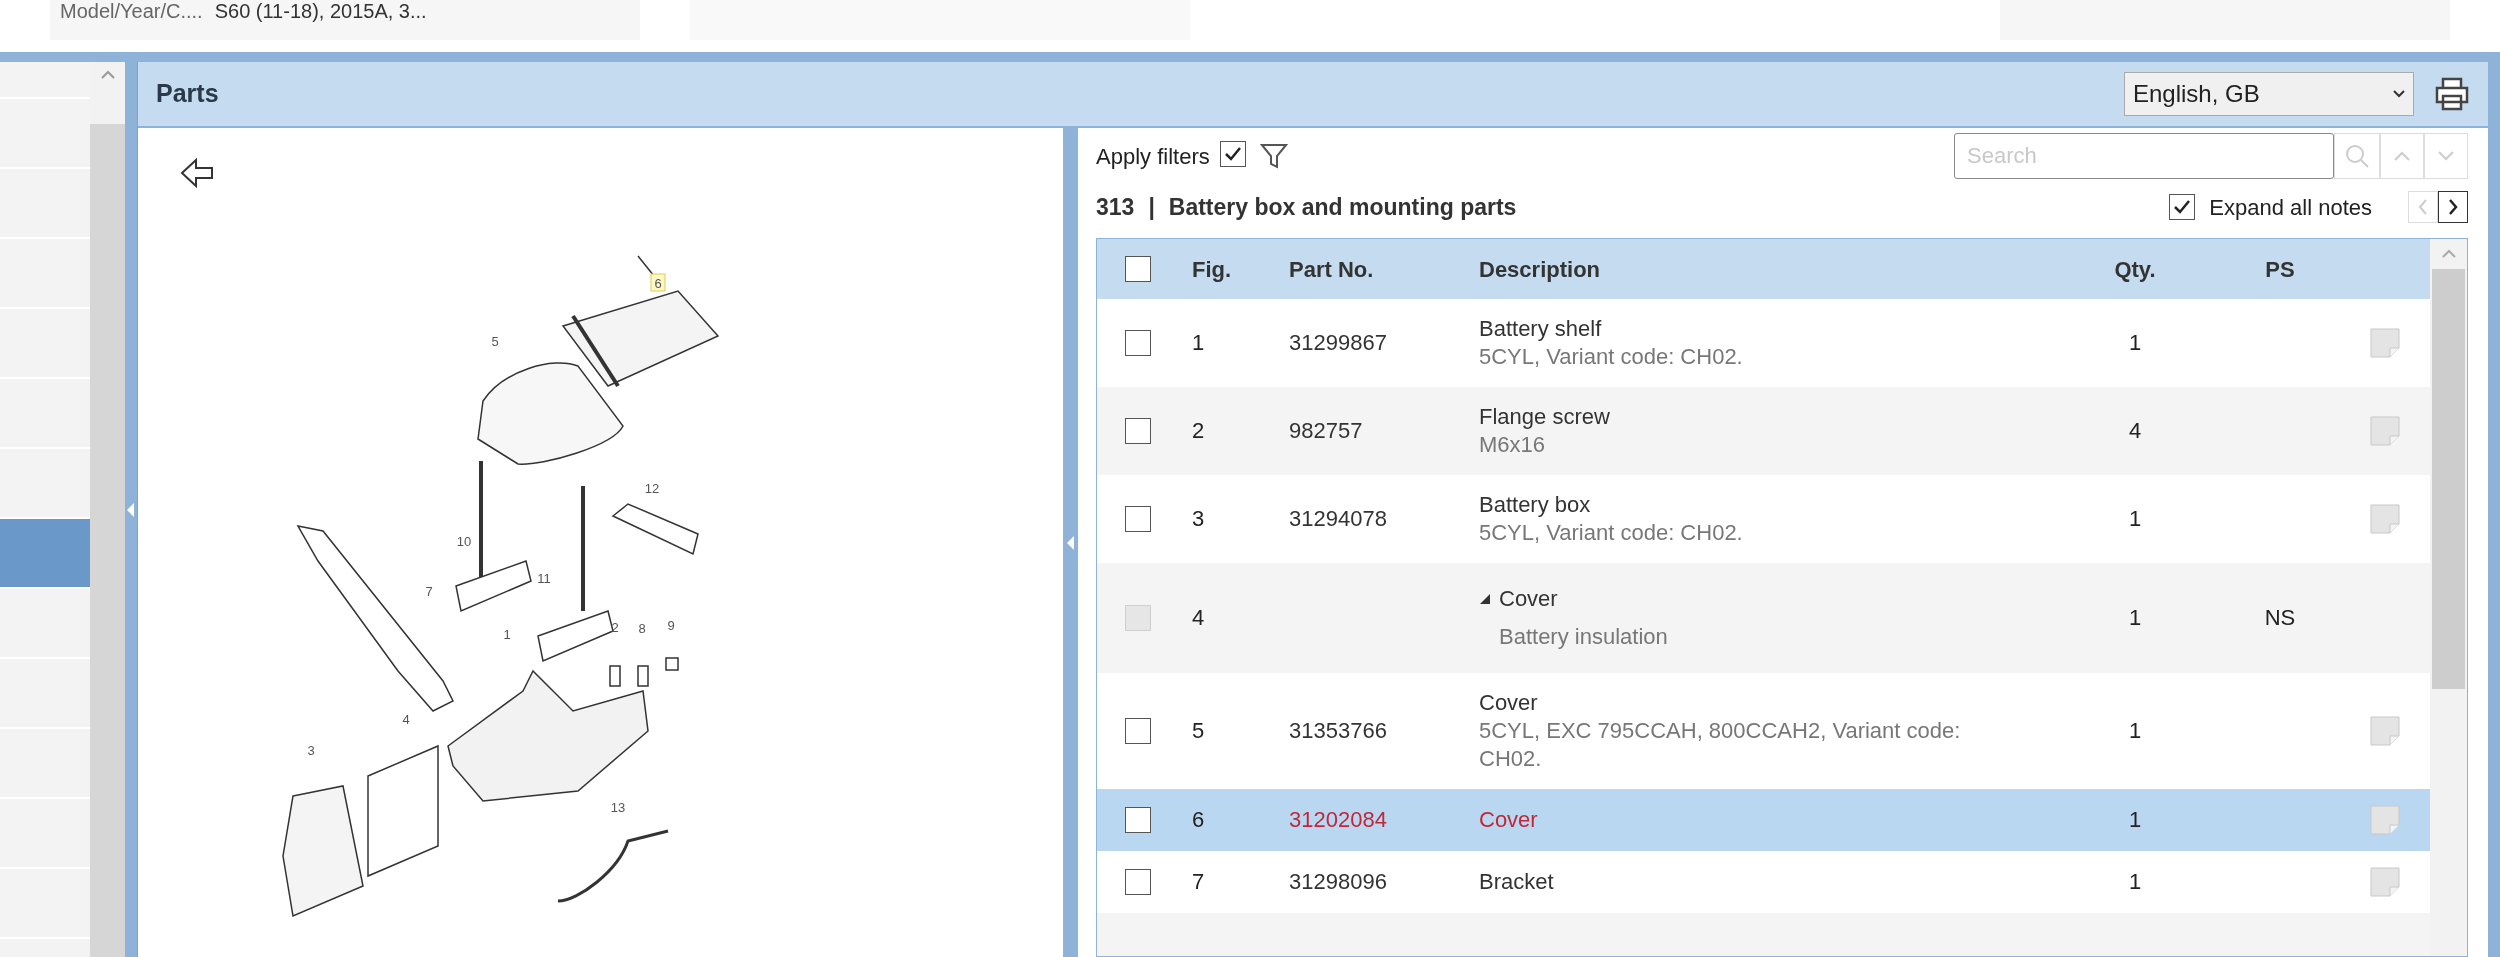 Image resolution: width=2500 pixels, height=957 pixels. I want to click on fig-cell-text: 3, so click(1198, 519).